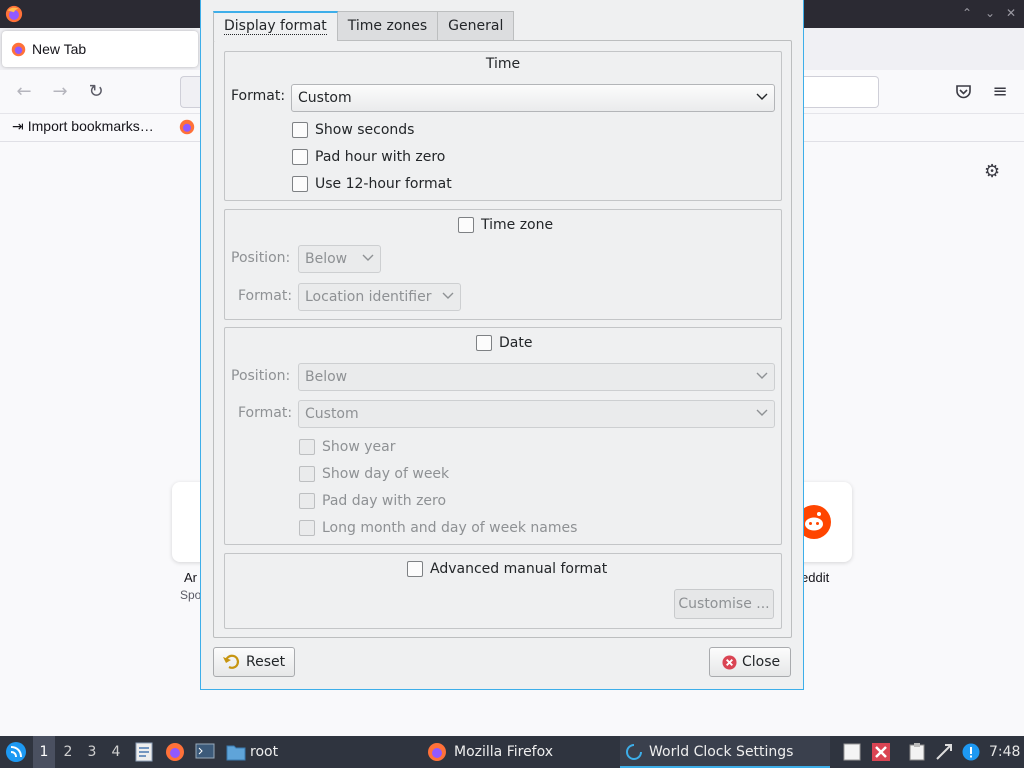  What do you see at coordinates (261, 258) in the screenshot?
I see `timezone-position-label: Position:` at bounding box center [261, 258].